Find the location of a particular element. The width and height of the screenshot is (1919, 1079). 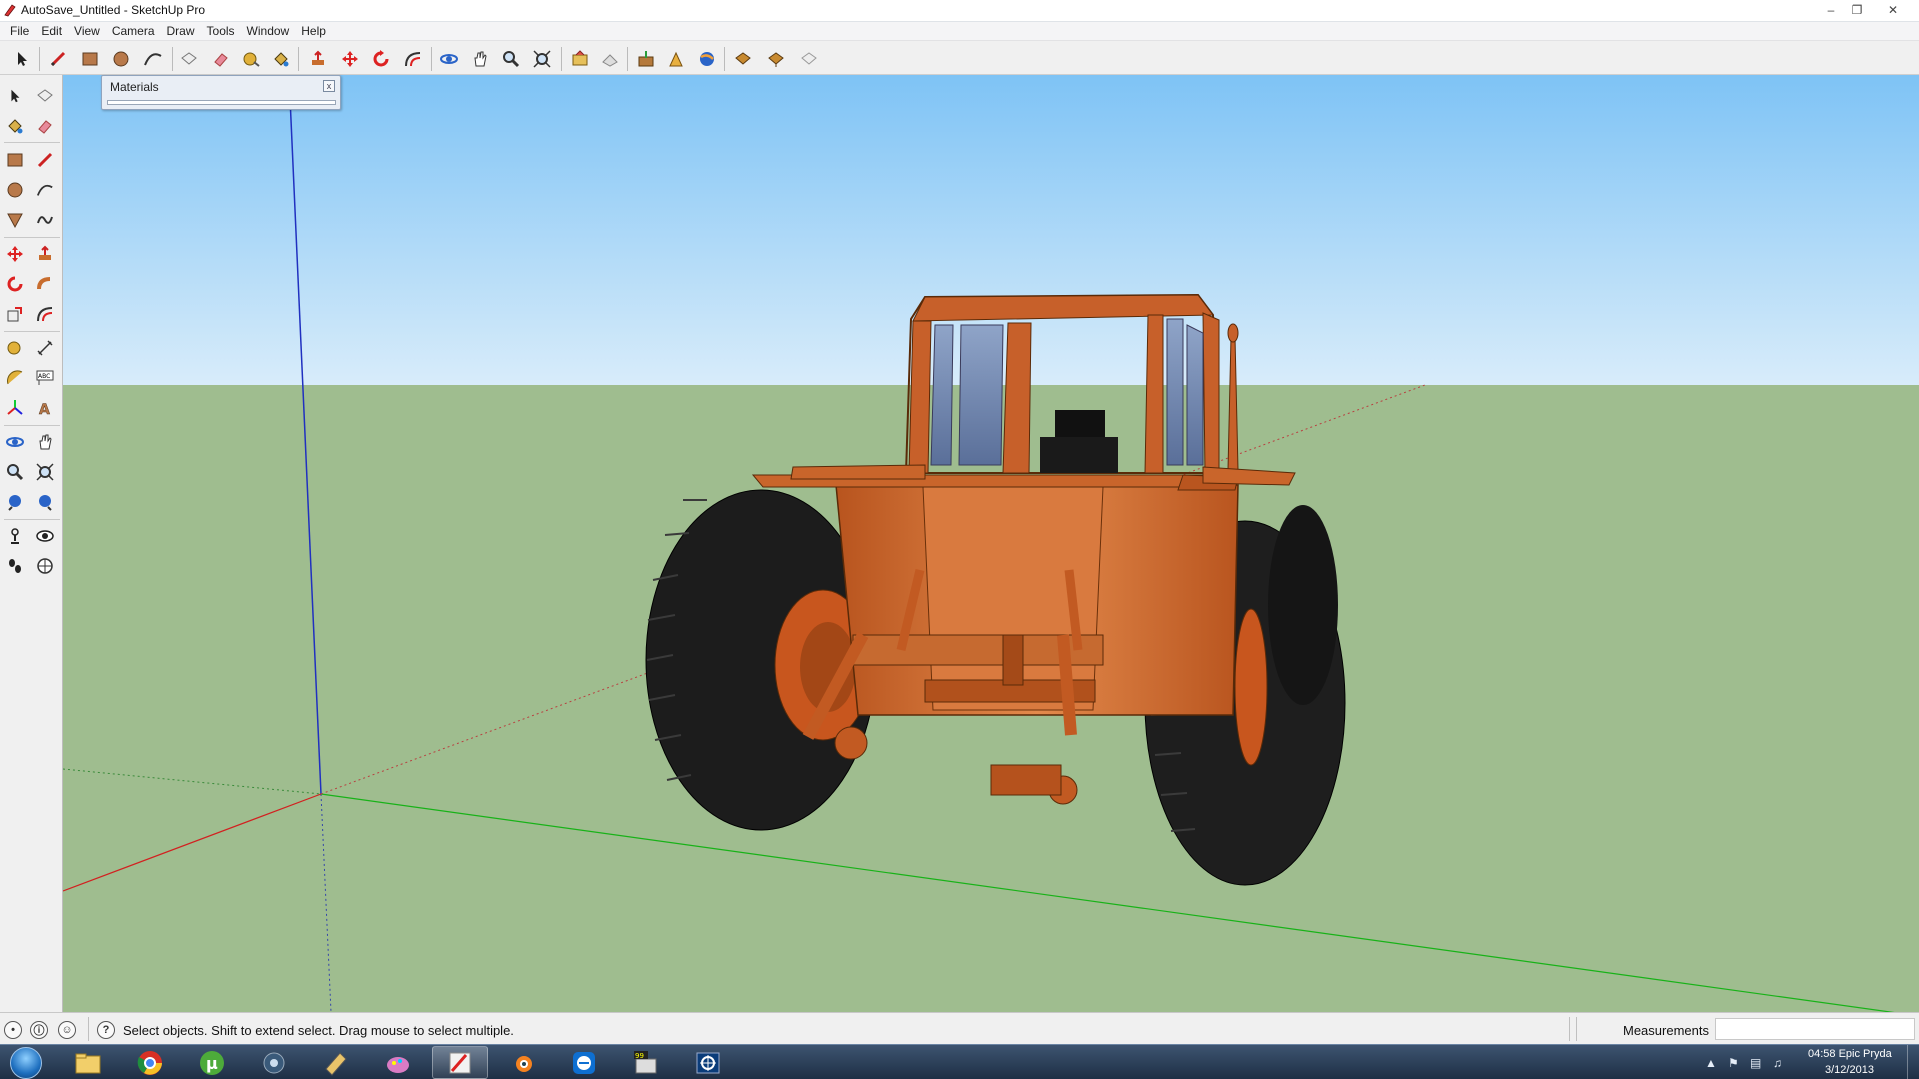

eraser-icon is located at coordinates (45, 126).